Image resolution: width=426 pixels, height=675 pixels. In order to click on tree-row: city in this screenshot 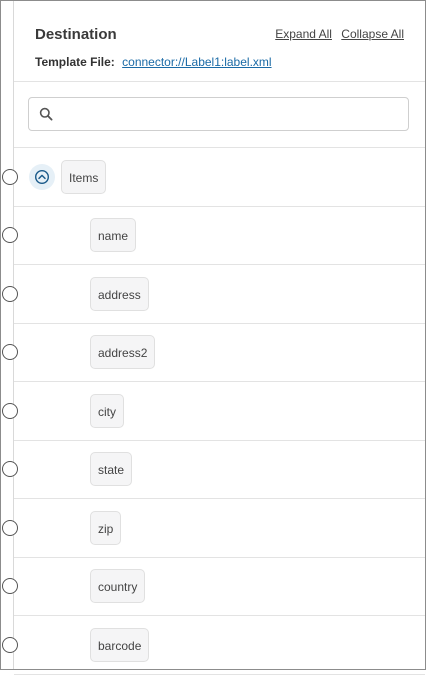, I will do `click(213, 411)`.